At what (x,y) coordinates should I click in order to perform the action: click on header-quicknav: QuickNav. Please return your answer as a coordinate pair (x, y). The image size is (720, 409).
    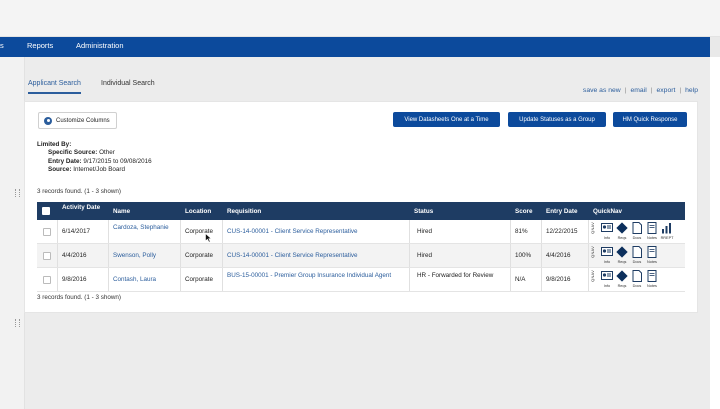
    Looking at the image, I should click on (608, 211).